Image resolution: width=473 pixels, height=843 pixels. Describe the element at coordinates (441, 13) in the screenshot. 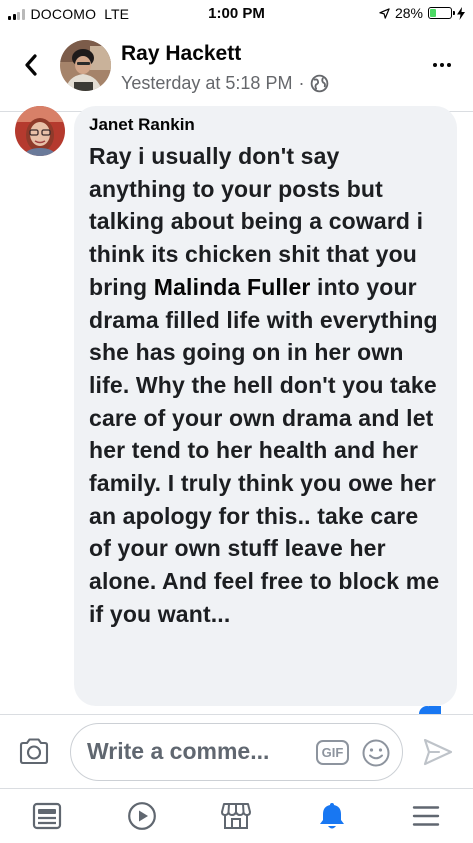

I see `battery-icon` at that location.